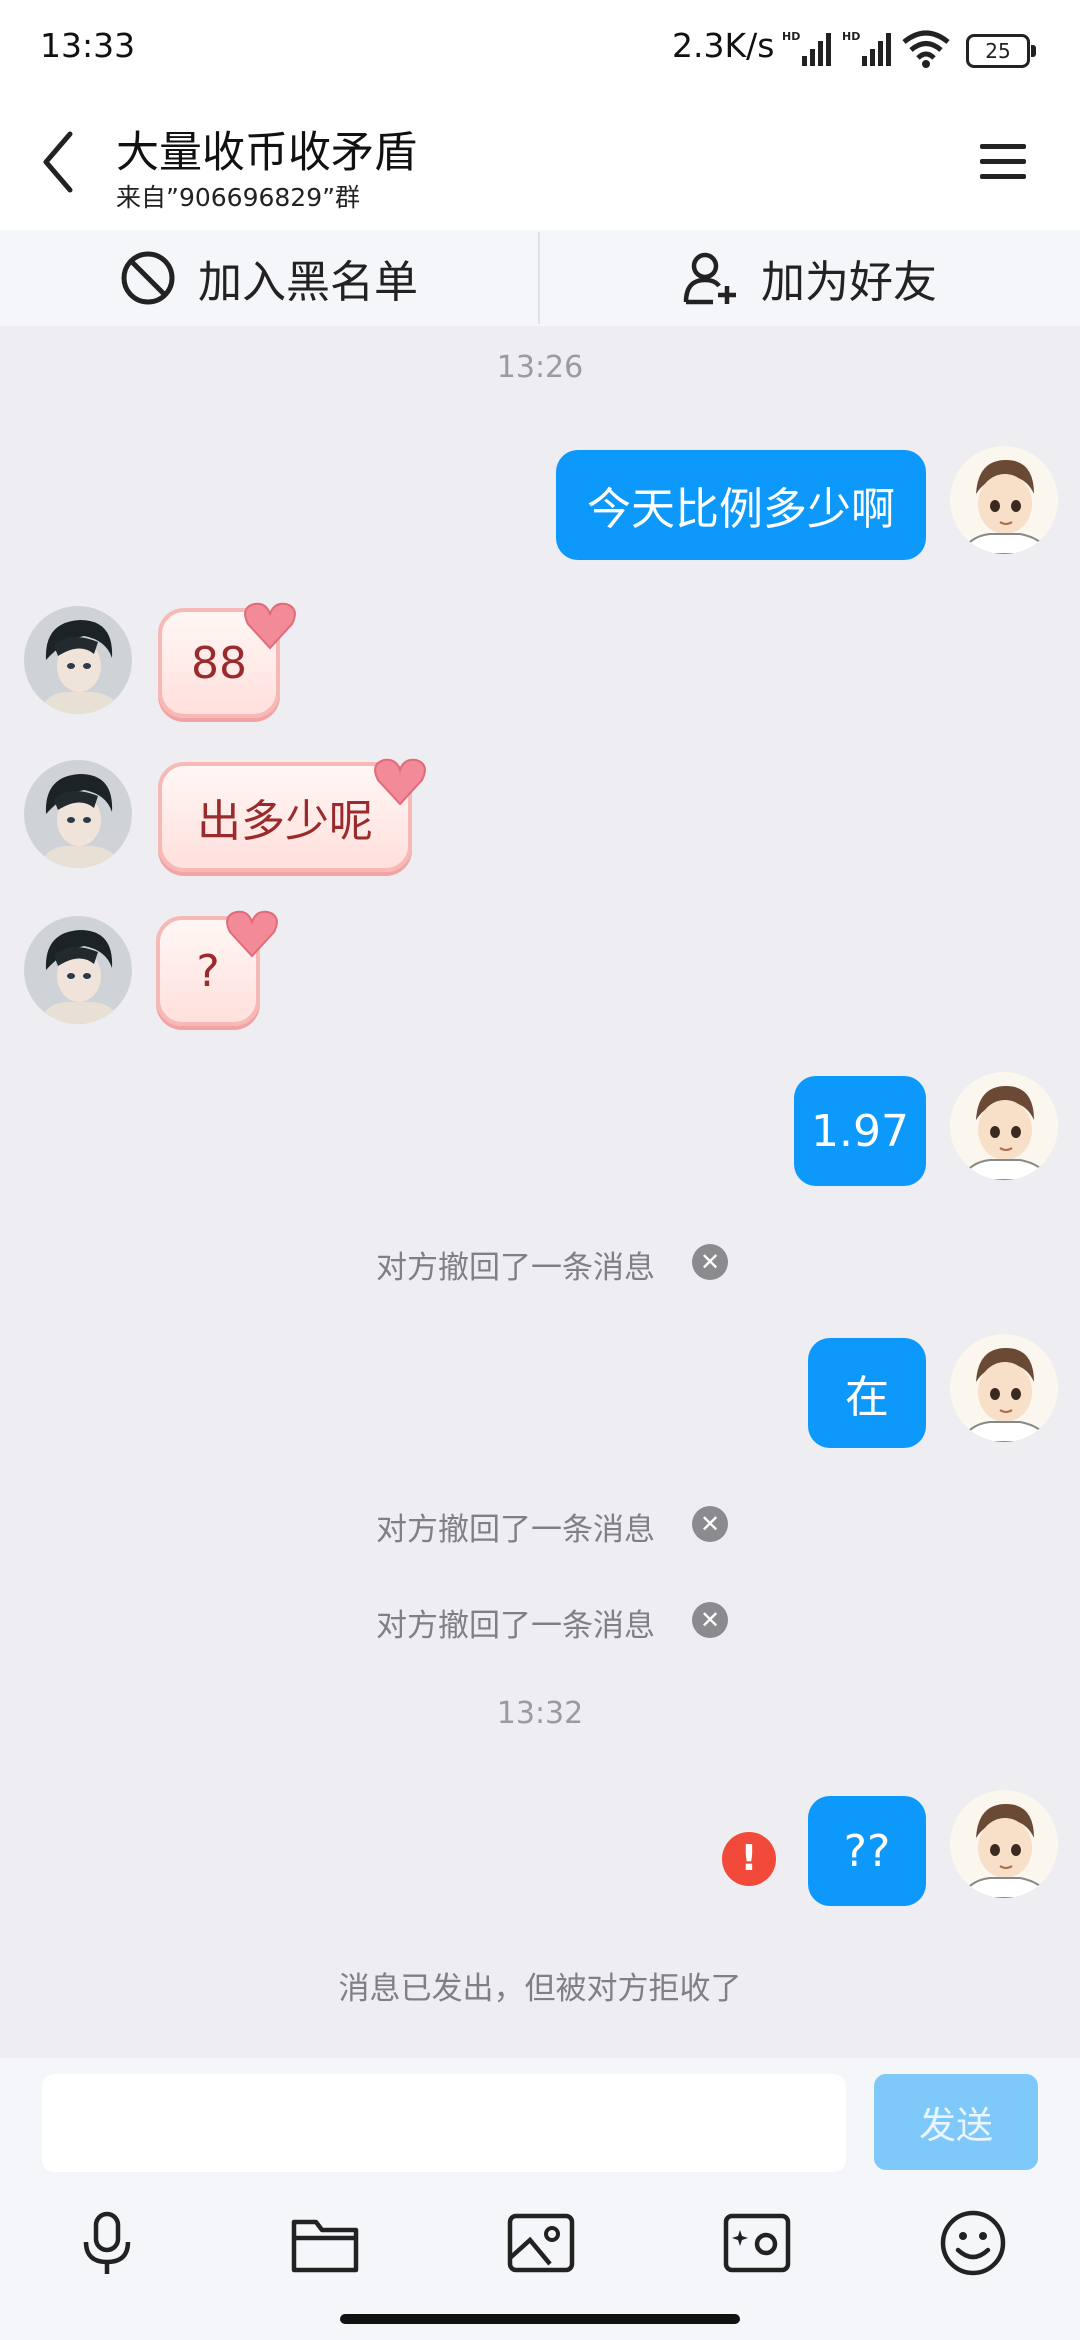 The height and width of the screenshot is (2340, 1080). Describe the element at coordinates (709, 278) in the screenshot. I see `add-user-icon` at that location.